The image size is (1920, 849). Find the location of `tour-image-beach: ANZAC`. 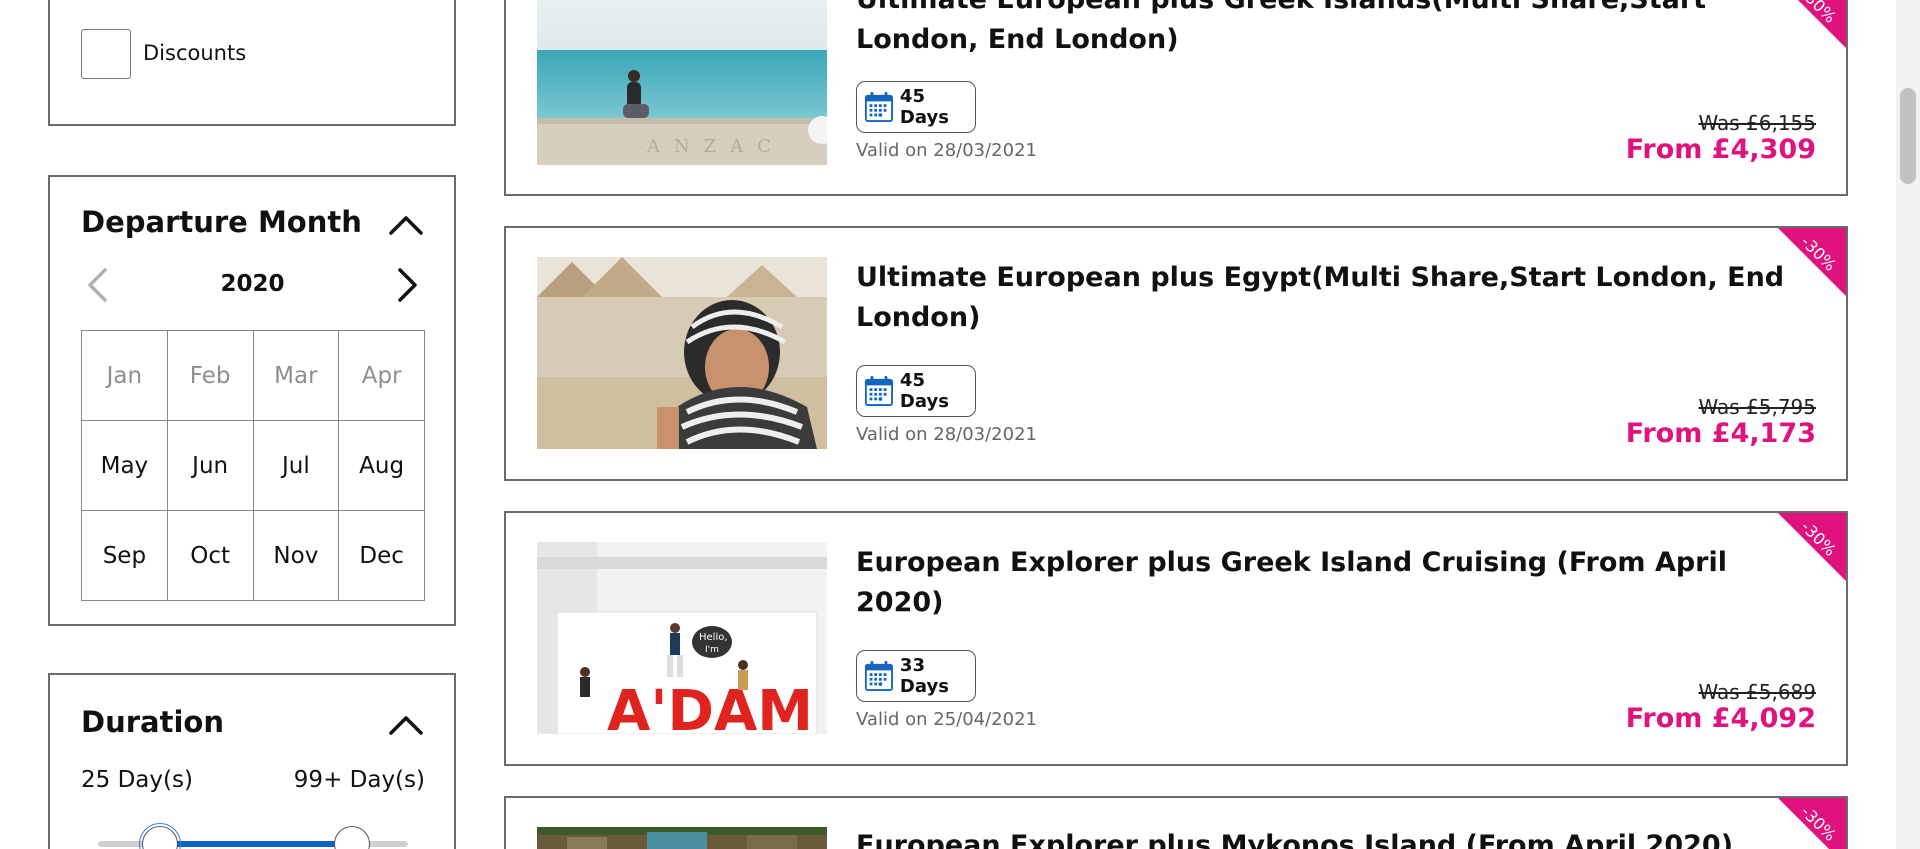

tour-image-beach: ANZAC is located at coordinates (682, 82).